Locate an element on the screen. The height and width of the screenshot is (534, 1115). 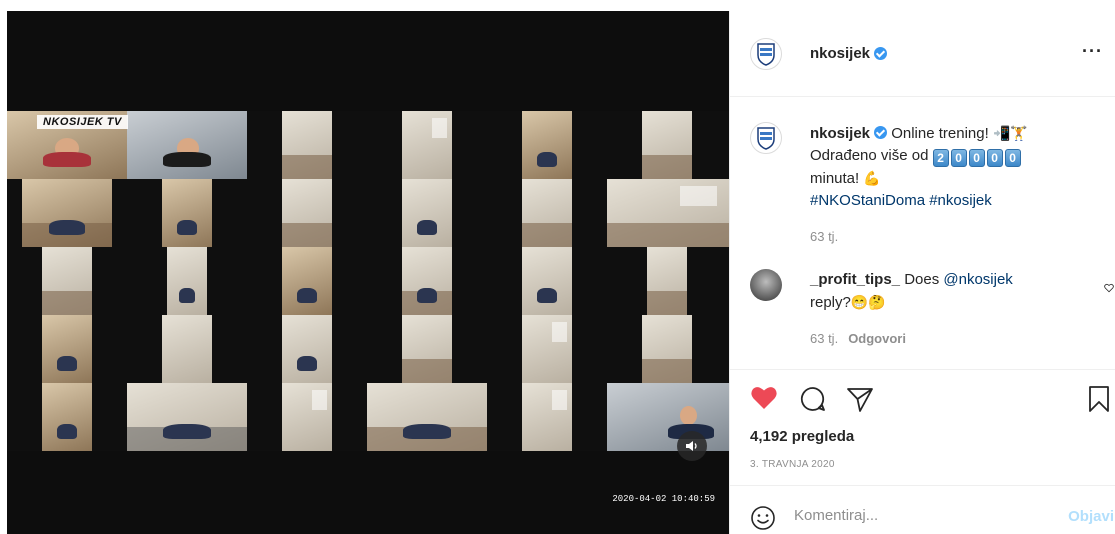
video-timestamp: 2020-04-02 10:40:59 is located at coordinates (663, 499).